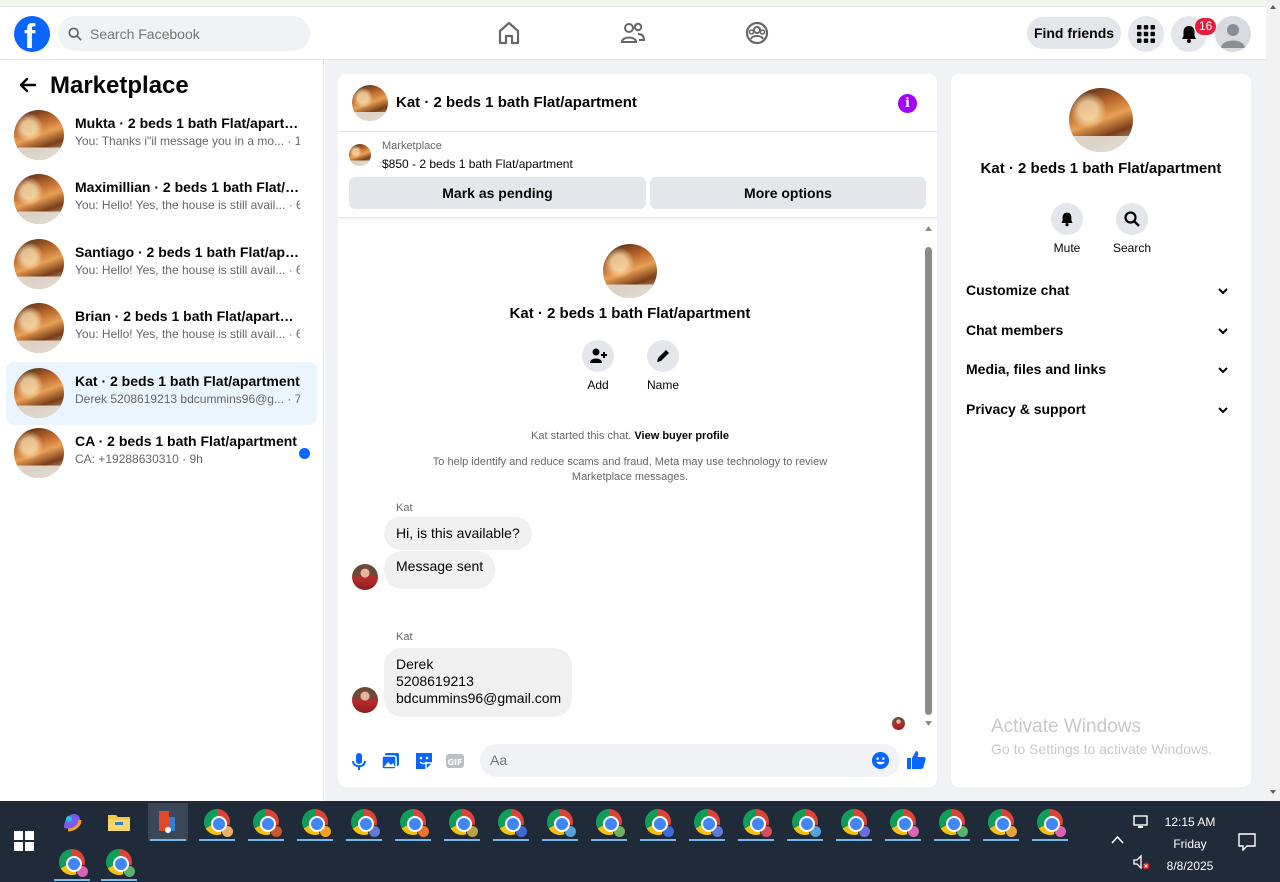  What do you see at coordinates (757, 33) in the screenshot?
I see `groups-icon` at bounding box center [757, 33].